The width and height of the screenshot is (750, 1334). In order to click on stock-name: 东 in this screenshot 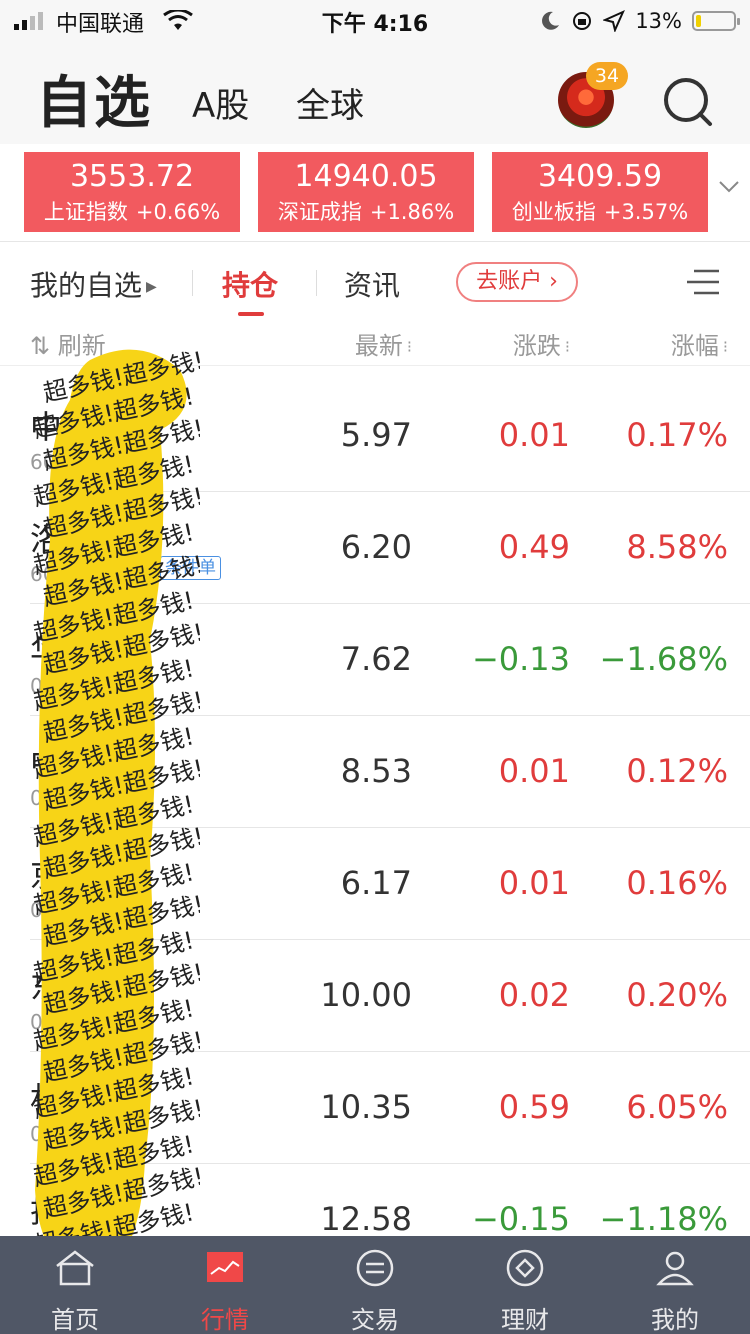, I will do `click(46, 987)`.